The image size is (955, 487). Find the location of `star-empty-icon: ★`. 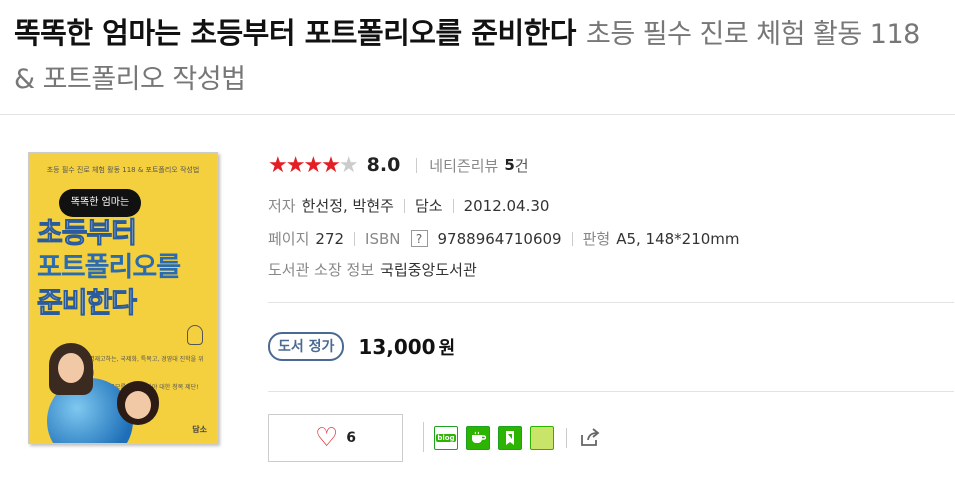

star-empty-icon: ★ is located at coordinates (348, 165).